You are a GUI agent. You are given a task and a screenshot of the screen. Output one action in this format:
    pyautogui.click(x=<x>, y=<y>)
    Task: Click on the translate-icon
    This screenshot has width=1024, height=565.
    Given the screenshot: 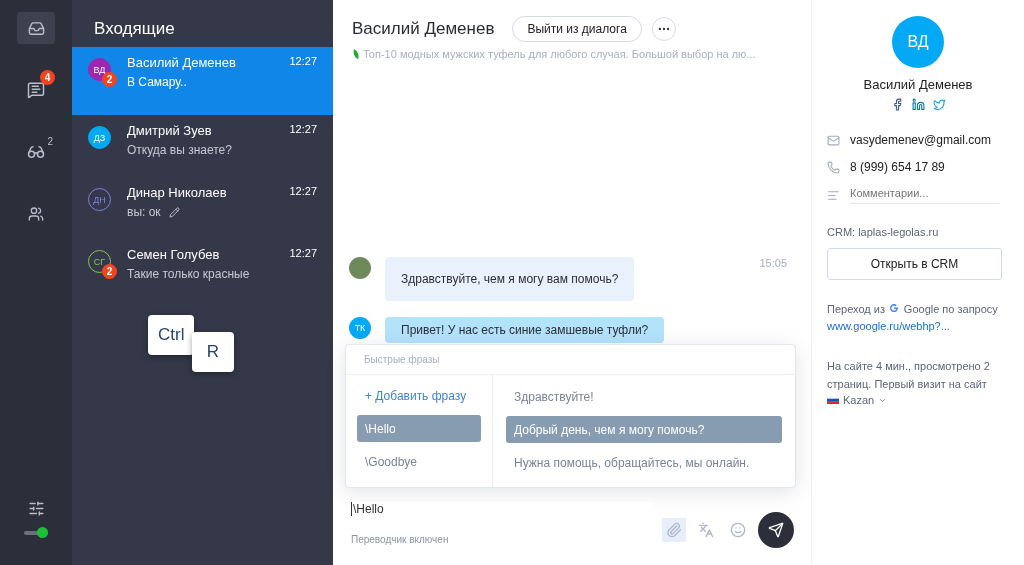 What is the action you would take?
    pyautogui.click(x=706, y=530)
    